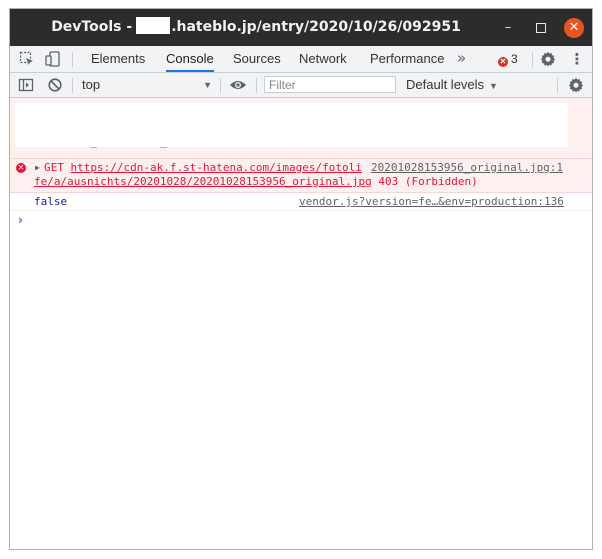 This screenshot has height=559, width=602. Describe the element at coordinates (91, 84) in the screenshot. I see `execution-context-value: top` at that location.